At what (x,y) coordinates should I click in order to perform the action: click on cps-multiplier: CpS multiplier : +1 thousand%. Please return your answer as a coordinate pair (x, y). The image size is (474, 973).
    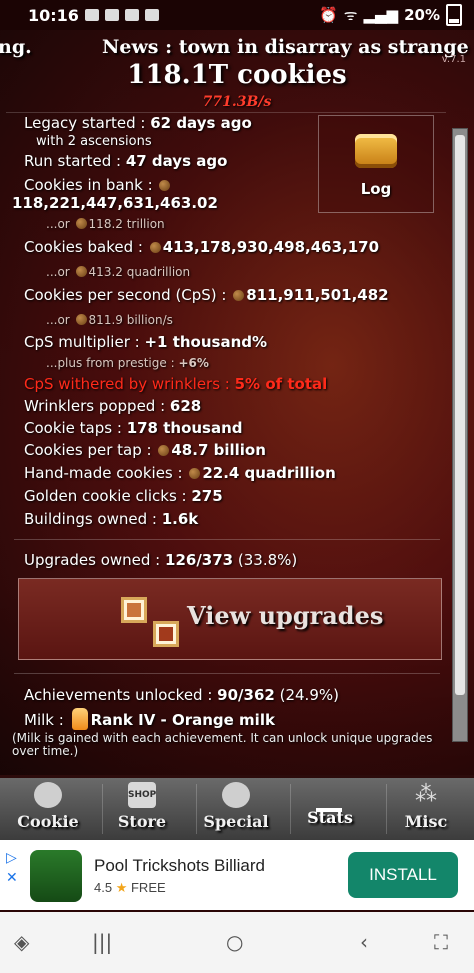
    Looking at the image, I should click on (146, 342).